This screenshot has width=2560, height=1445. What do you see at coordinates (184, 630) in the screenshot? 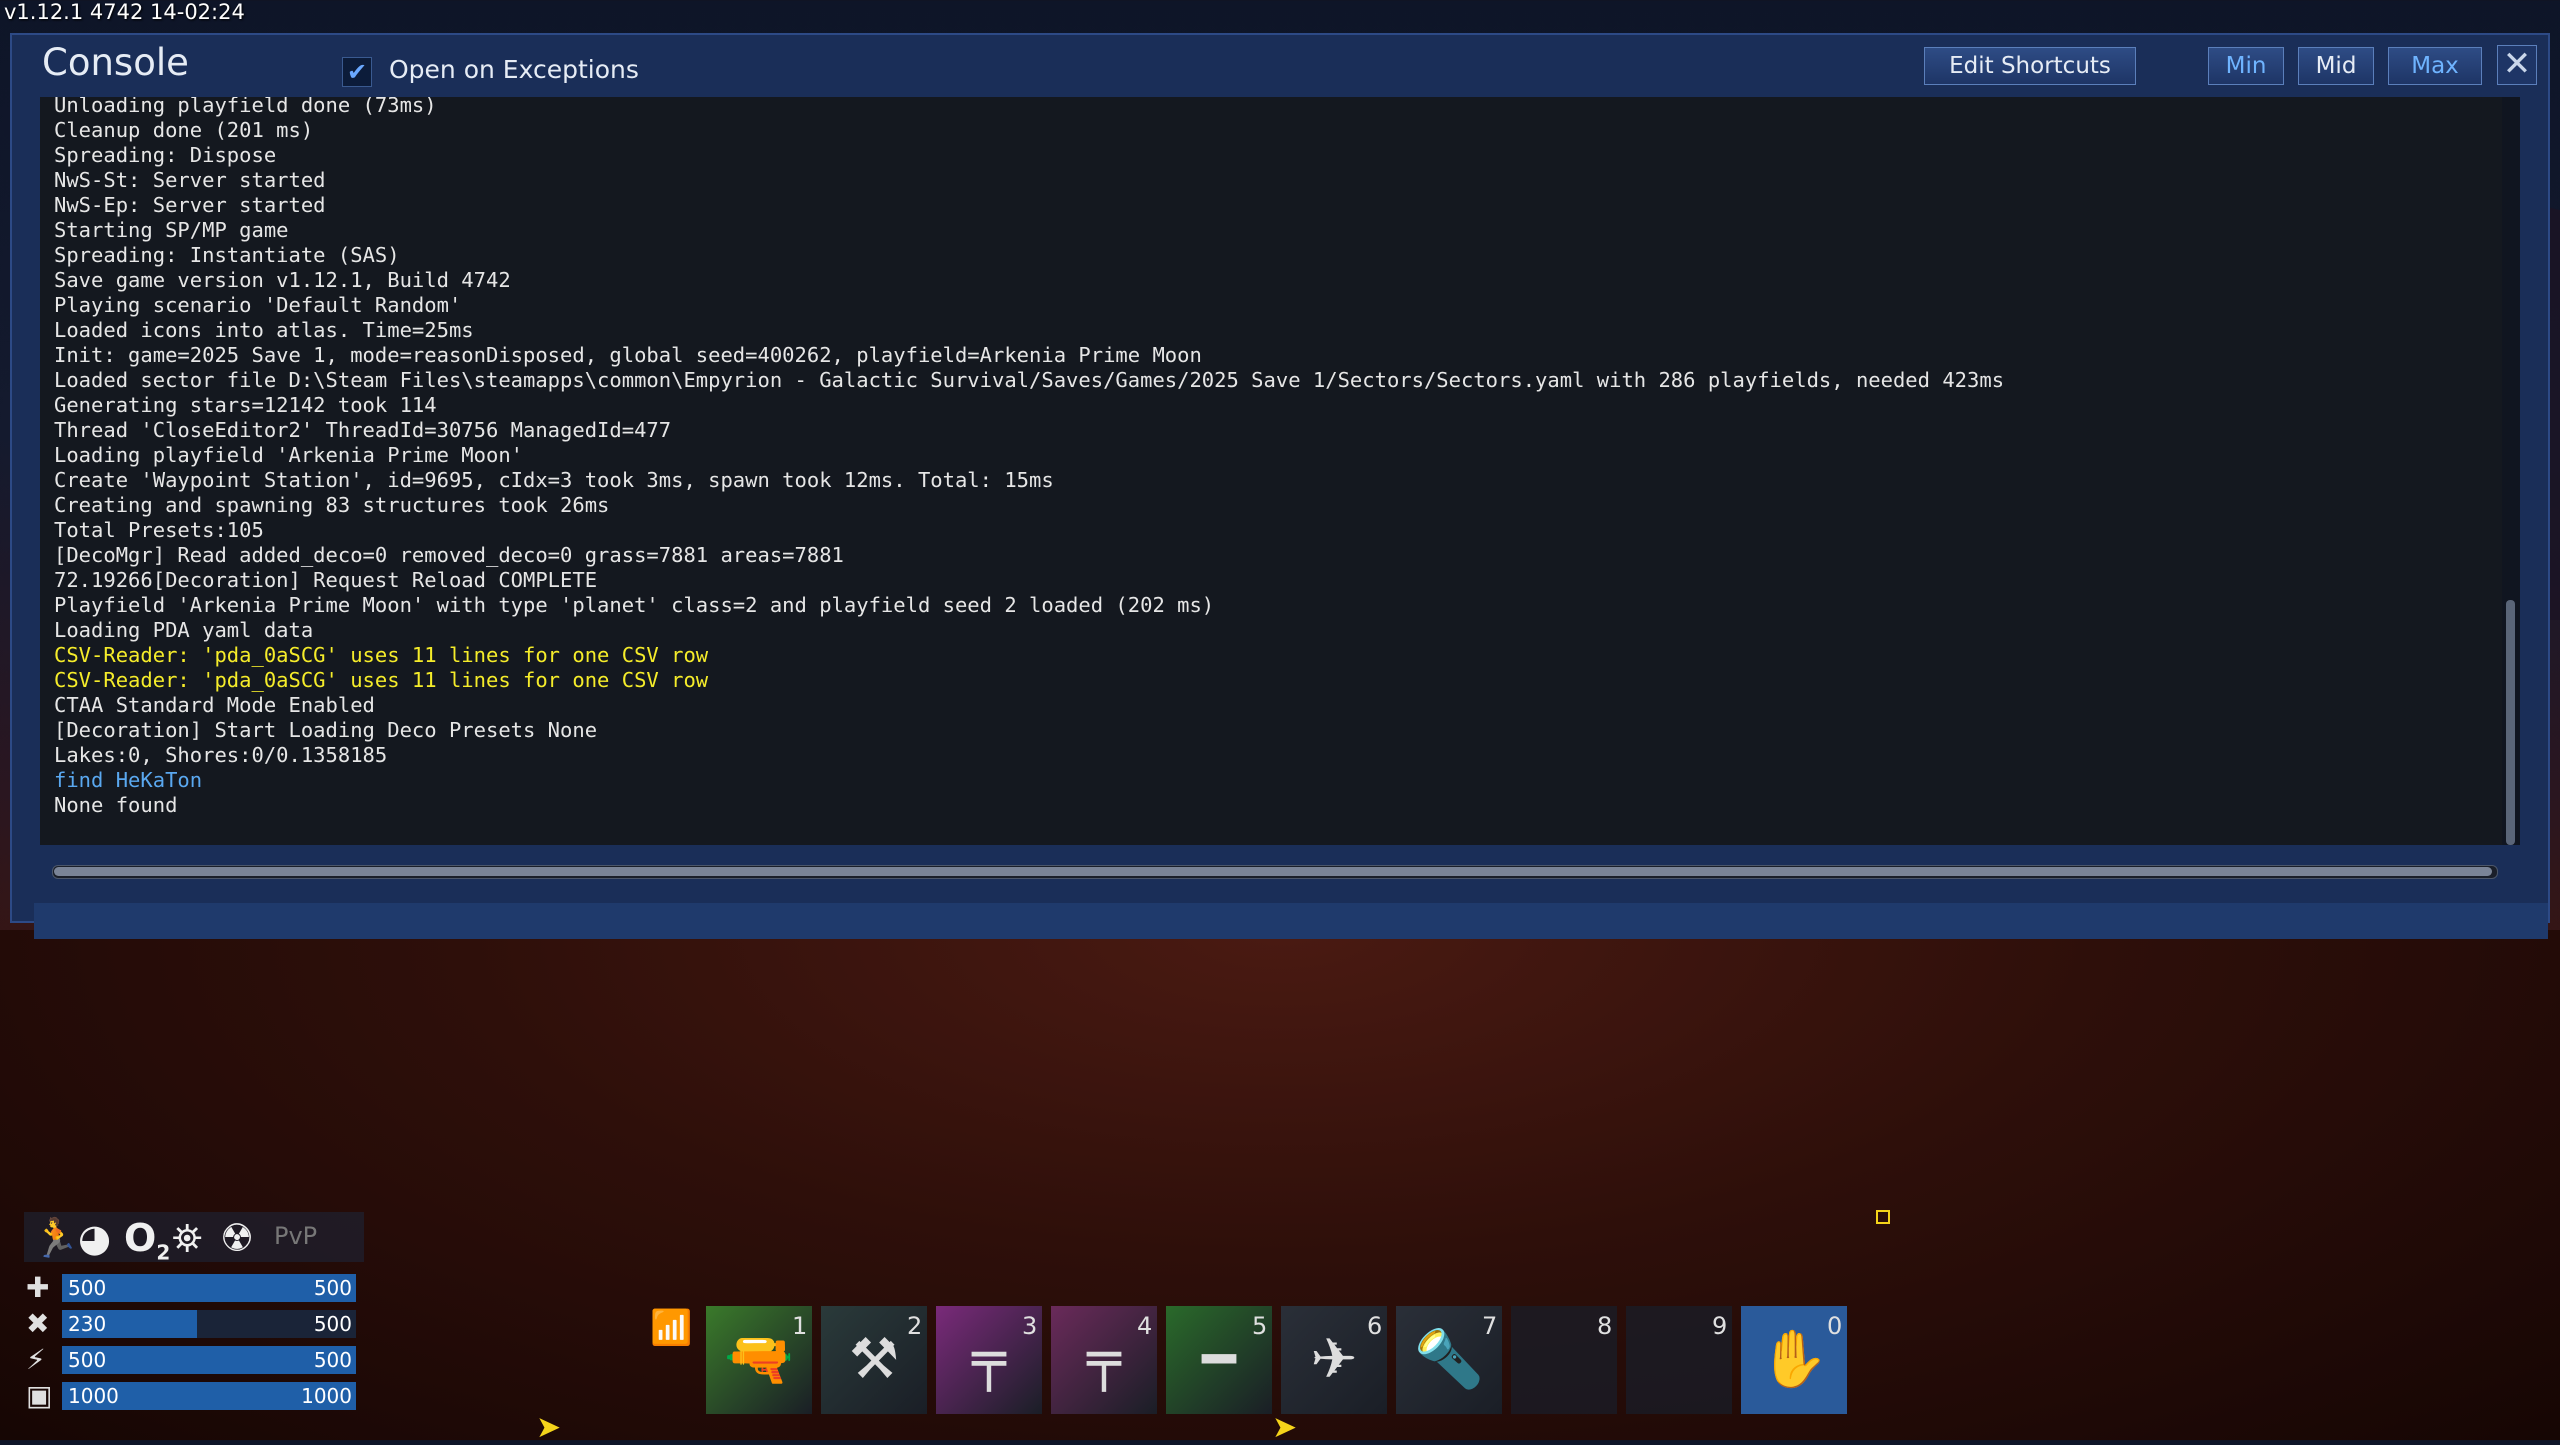
I see `log-line: Loading PDA yaml data` at bounding box center [184, 630].